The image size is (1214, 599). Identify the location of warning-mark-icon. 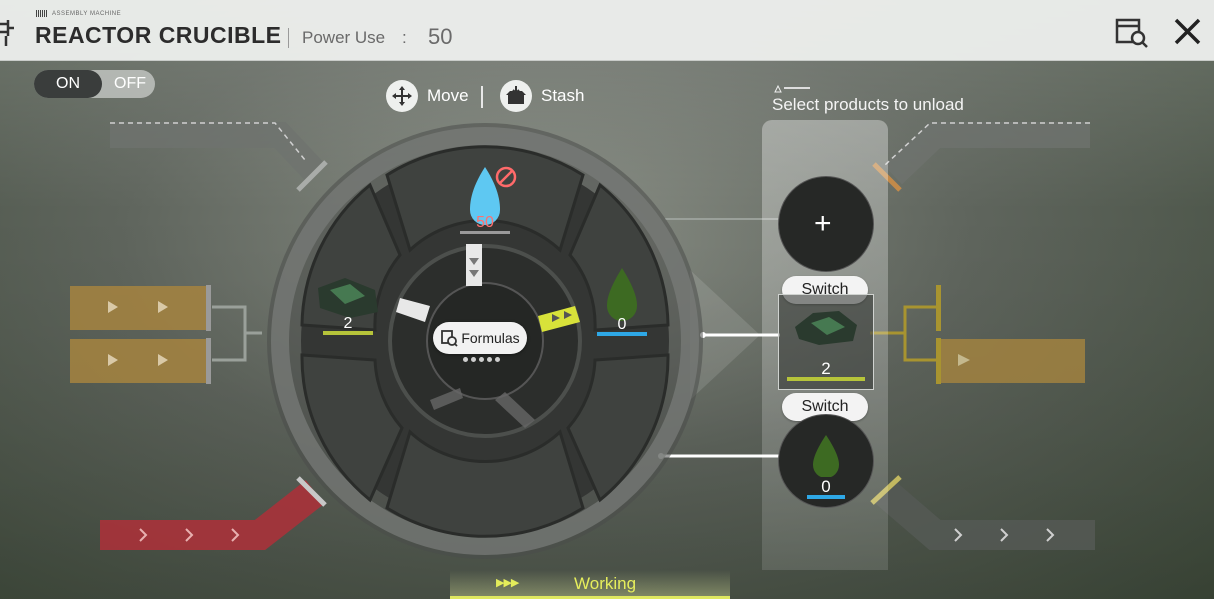
(792, 89).